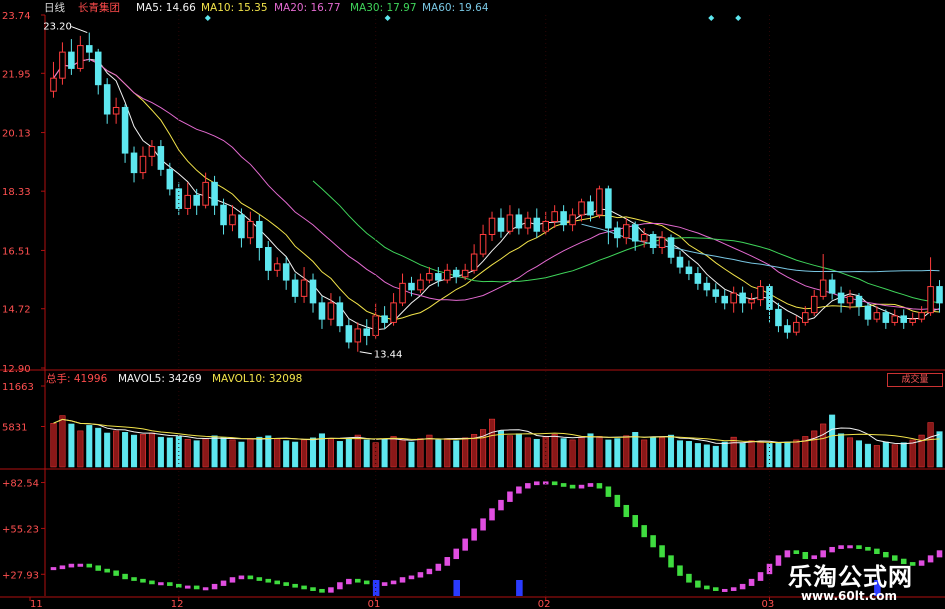  I want to click on price-y-tick-label: 14.72, so click(16, 310).